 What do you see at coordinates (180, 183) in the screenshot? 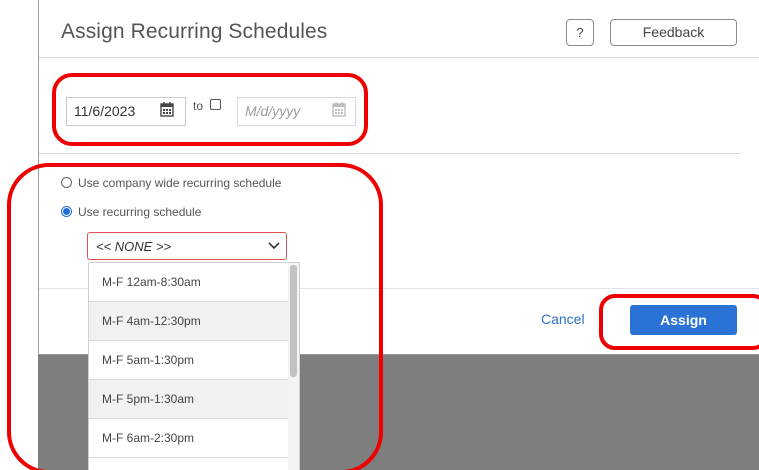
I see `company-wide-schedule-label: Use company wide recurring schedule` at bounding box center [180, 183].